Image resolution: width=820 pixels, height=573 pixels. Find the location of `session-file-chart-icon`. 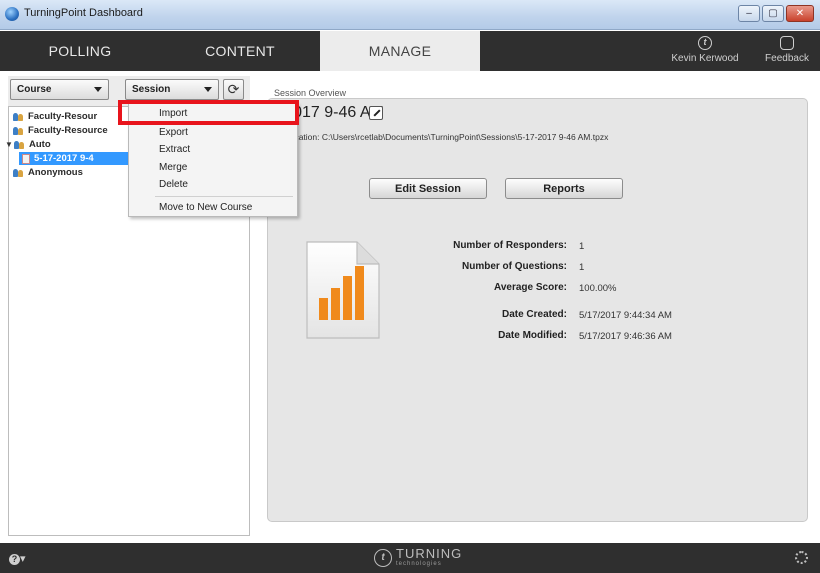

session-file-chart-icon is located at coordinates (343, 290).